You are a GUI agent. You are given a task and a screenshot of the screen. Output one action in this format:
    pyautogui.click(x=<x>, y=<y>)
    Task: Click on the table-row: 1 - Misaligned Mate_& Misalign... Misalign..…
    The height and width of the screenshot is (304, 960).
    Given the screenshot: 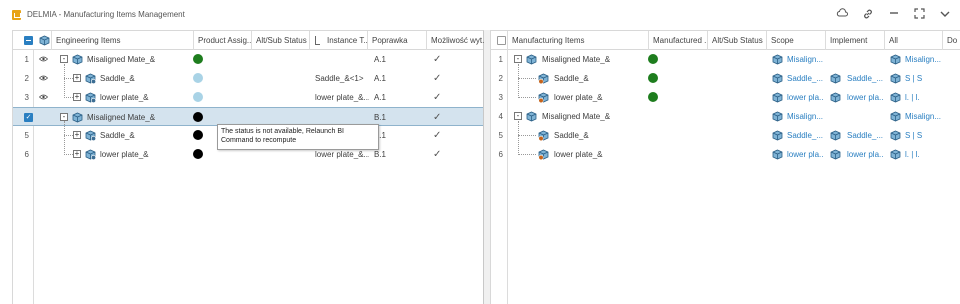 What is the action you would take?
    pyautogui.click(x=725, y=59)
    